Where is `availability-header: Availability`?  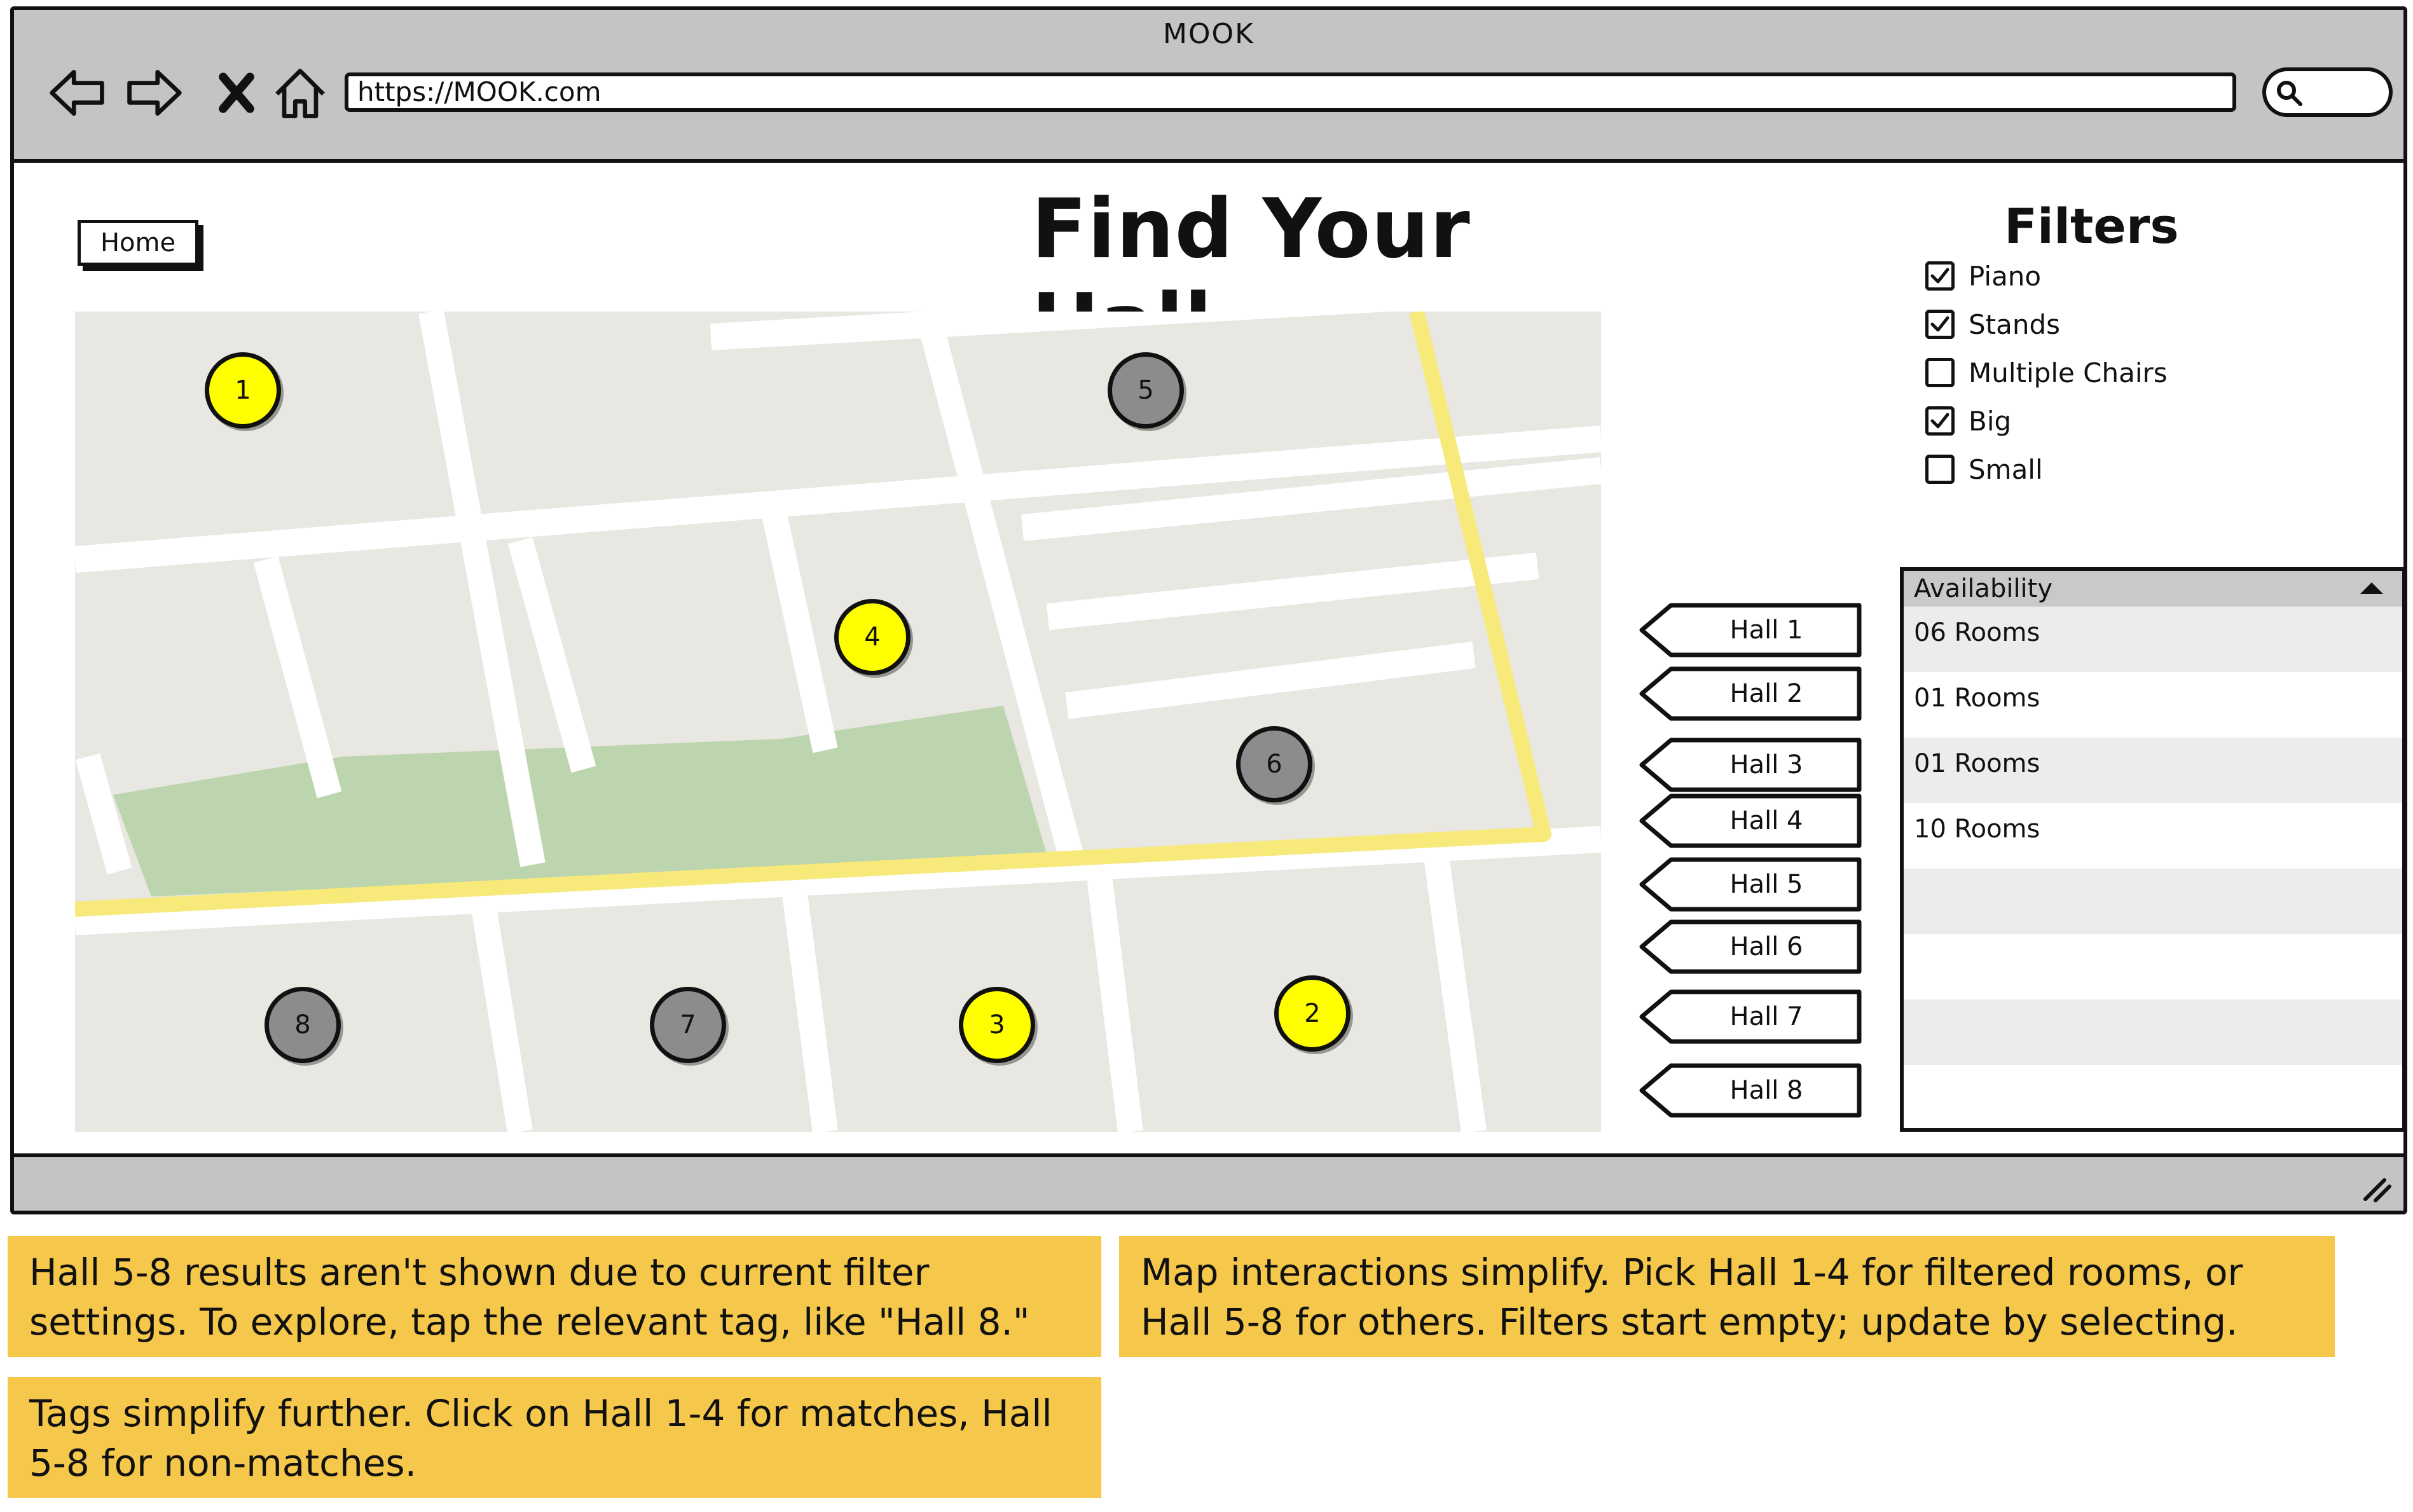 availability-header: Availability is located at coordinates (2153, 589).